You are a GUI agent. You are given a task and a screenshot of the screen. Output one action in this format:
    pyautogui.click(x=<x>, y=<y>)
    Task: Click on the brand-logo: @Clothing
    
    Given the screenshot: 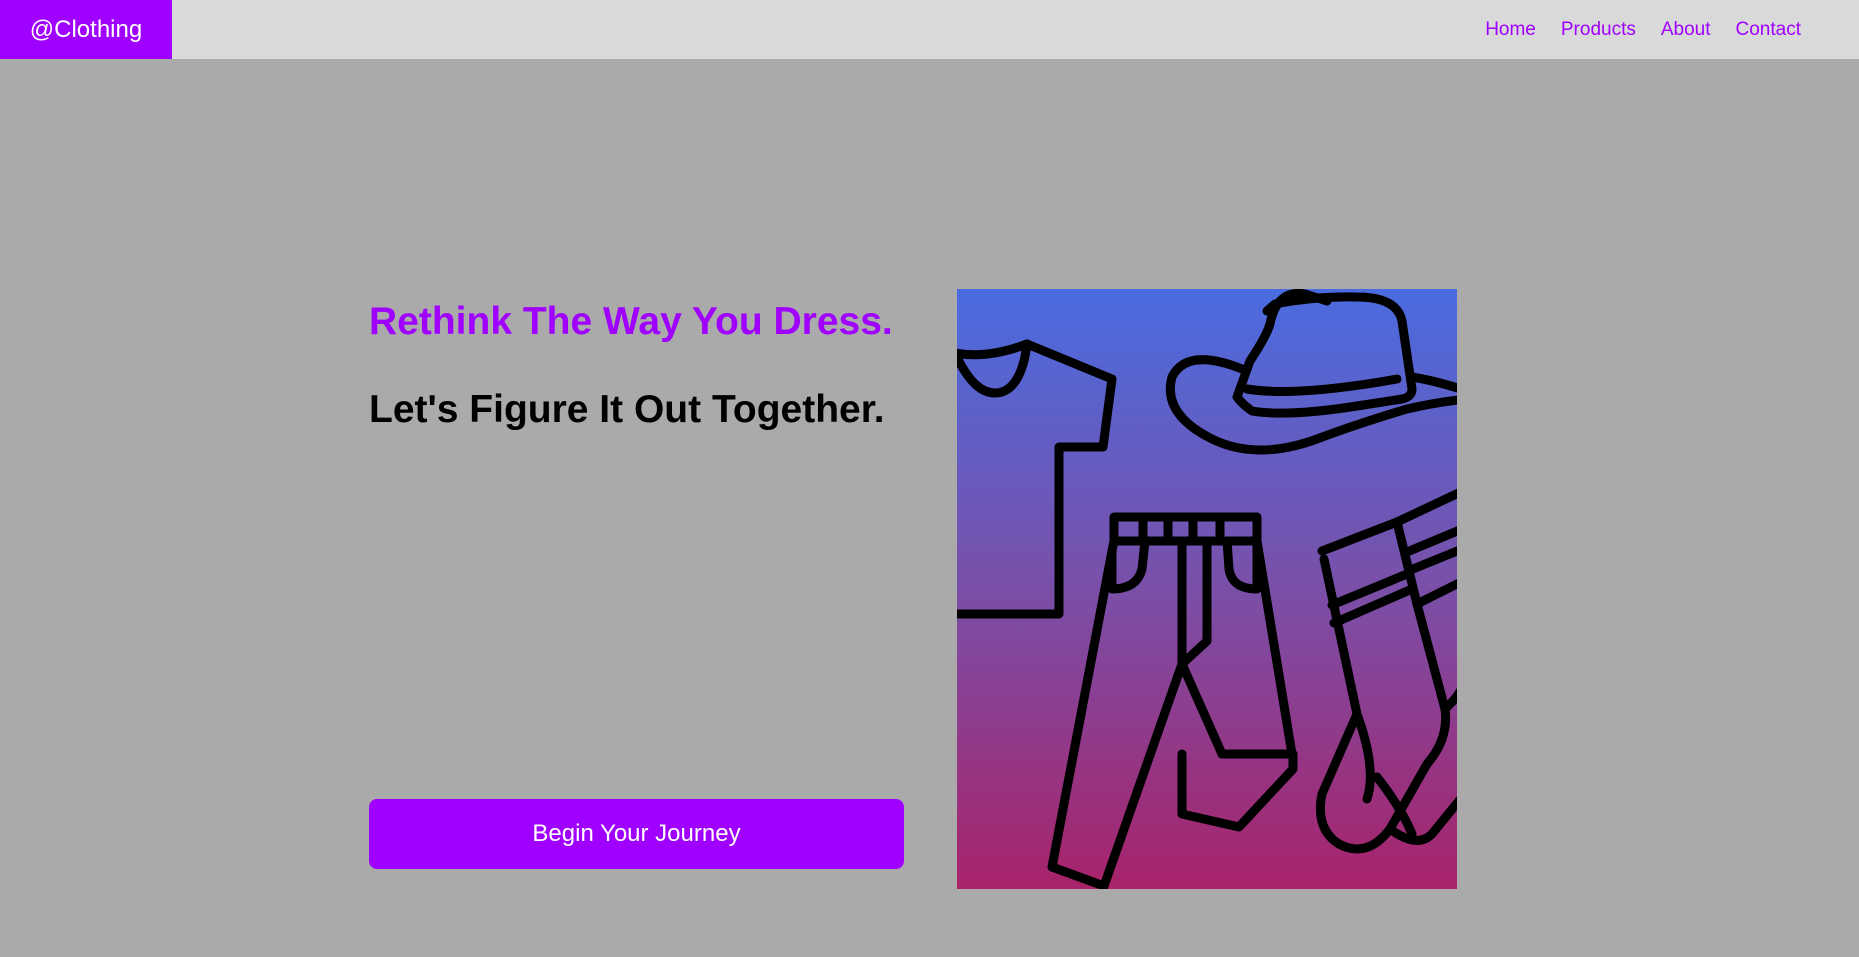 What is the action you would take?
    pyautogui.click(x=86, y=29)
    